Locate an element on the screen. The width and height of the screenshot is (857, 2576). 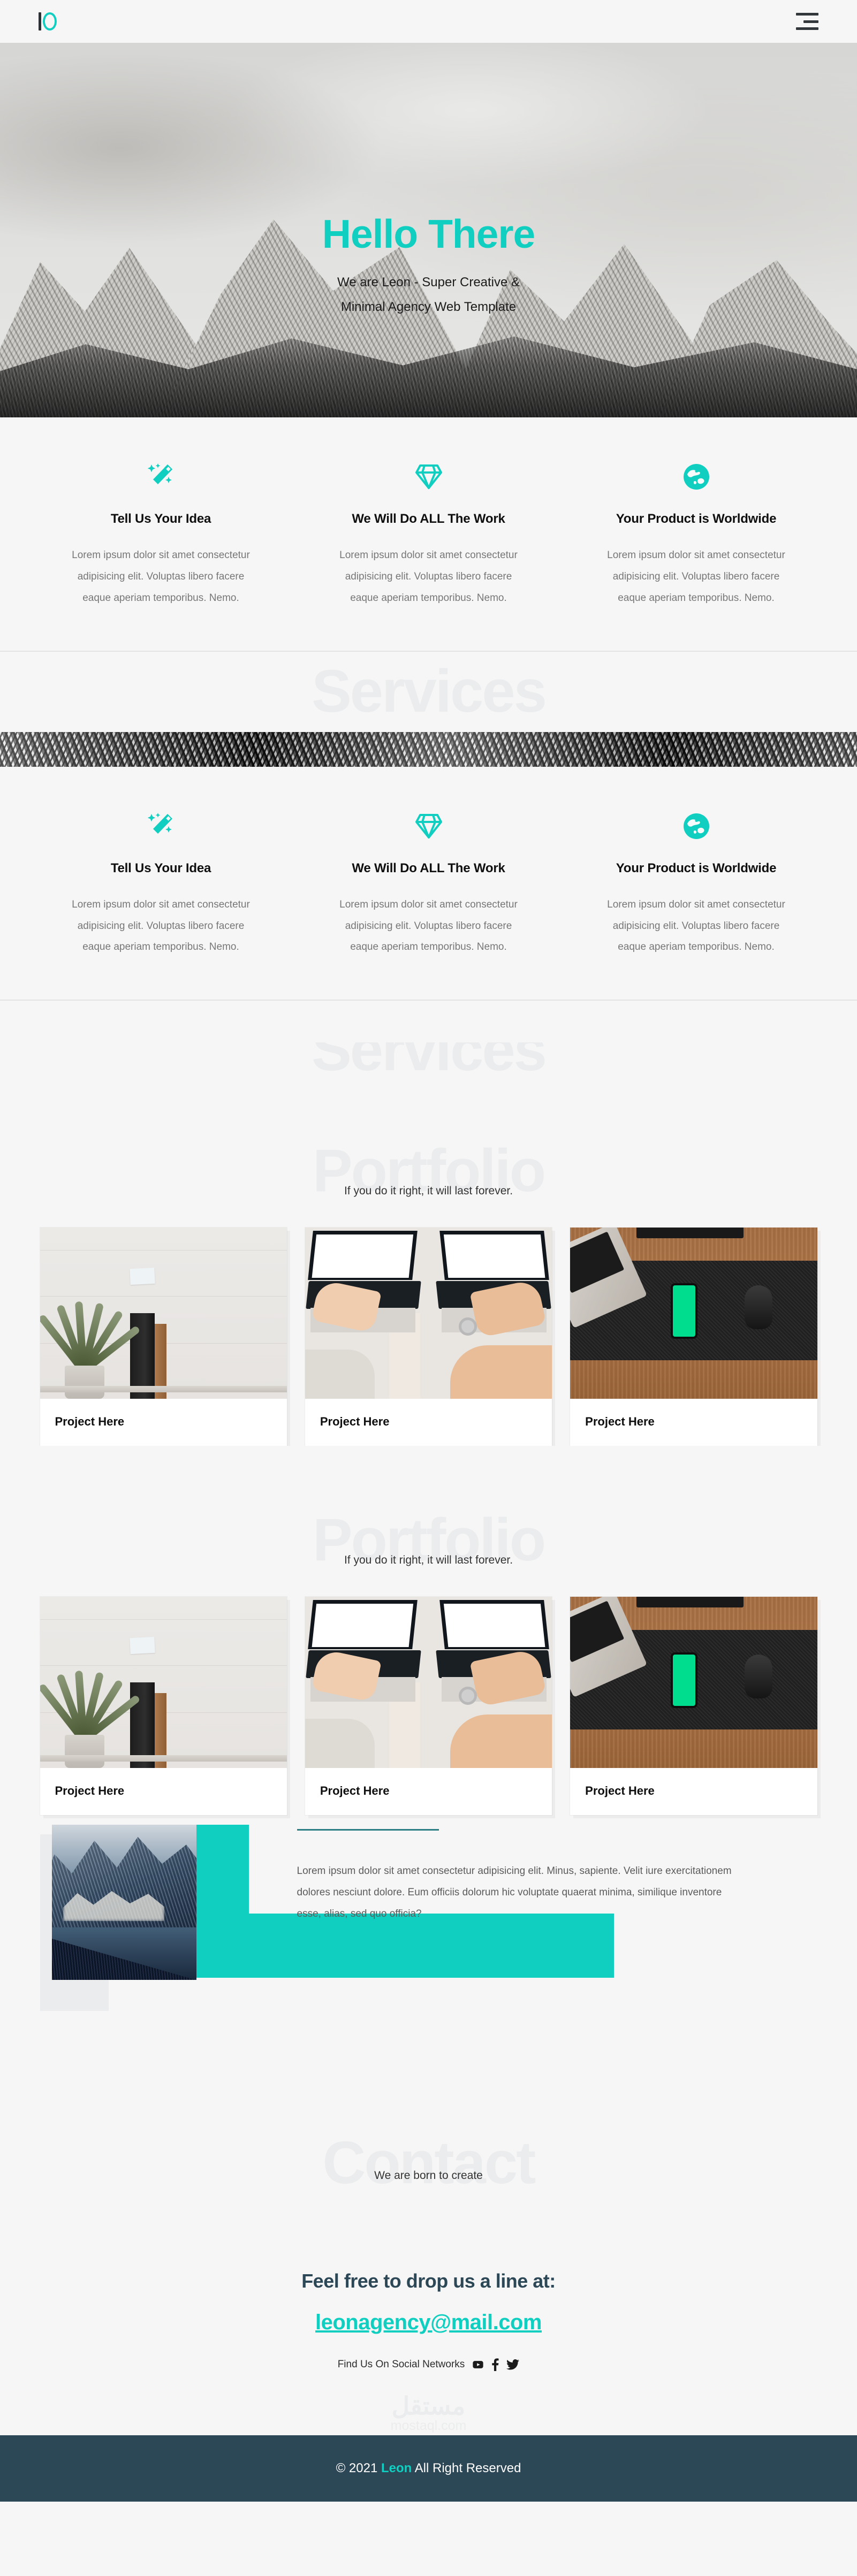
mountain-valley-photo is located at coordinates (123, 1902).